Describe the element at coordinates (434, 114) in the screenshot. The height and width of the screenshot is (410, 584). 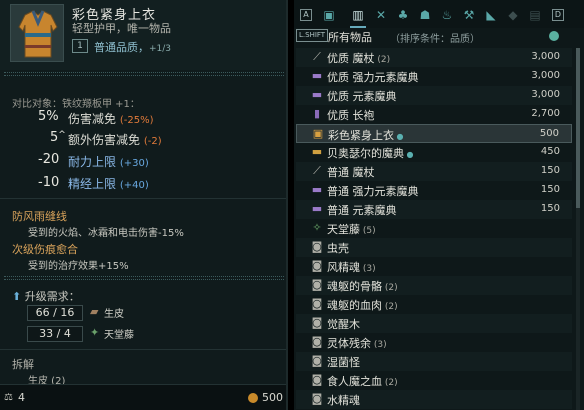
I see `list-item: ▮ 优质 长袍 2,700` at that location.